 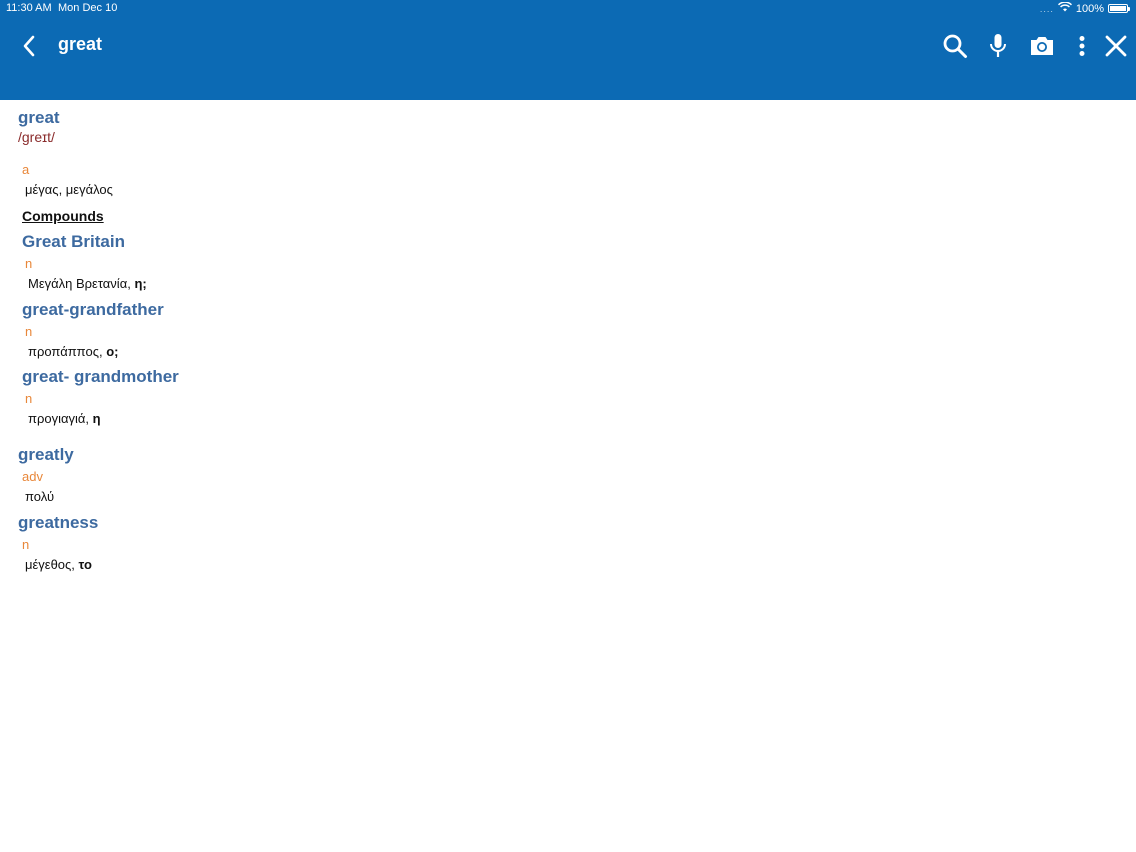 I want to click on back-button, so click(x=29, y=46).